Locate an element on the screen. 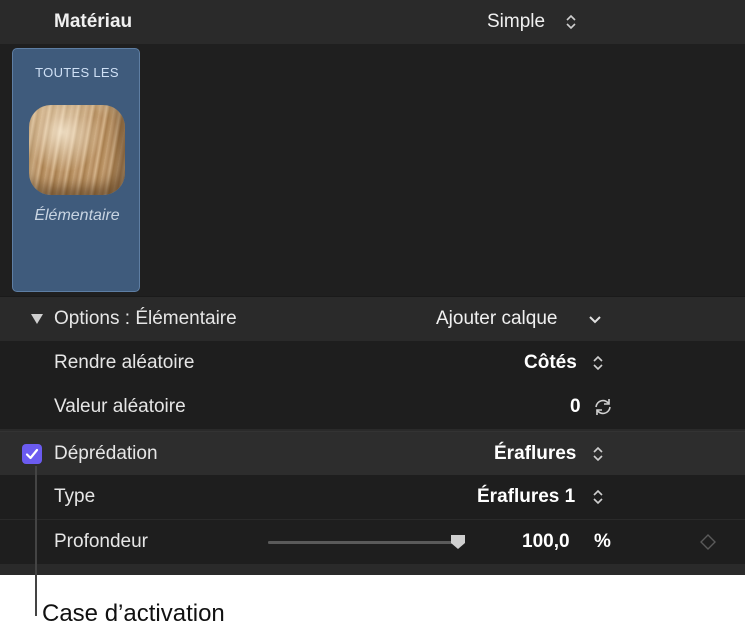  randomize-row: Rendre aléatoire Côtés is located at coordinates (372, 363).